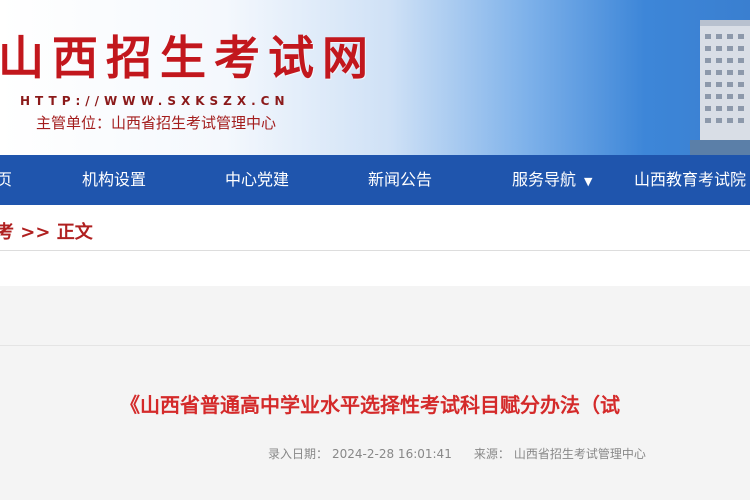  Describe the element at coordinates (491, 454) in the screenshot. I see `source-label: 来源：` at that location.